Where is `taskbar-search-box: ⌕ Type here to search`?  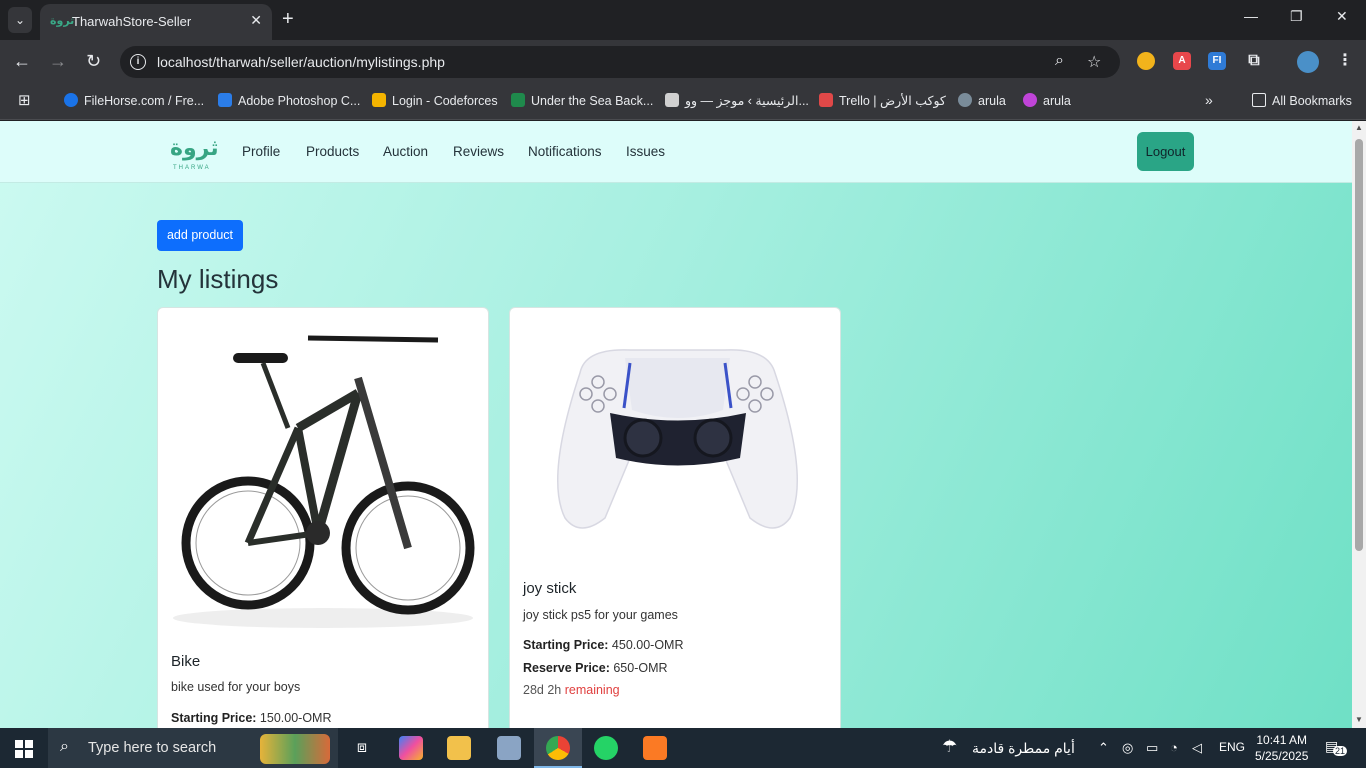 taskbar-search-box: ⌕ Type here to search is located at coordinates (193, 748).